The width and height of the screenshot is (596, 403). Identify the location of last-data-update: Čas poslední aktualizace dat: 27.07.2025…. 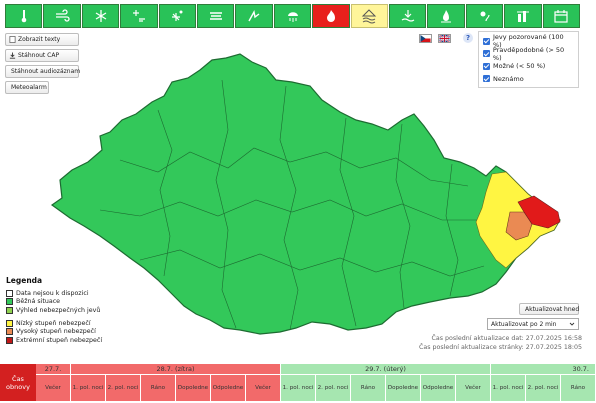
(506, 338).